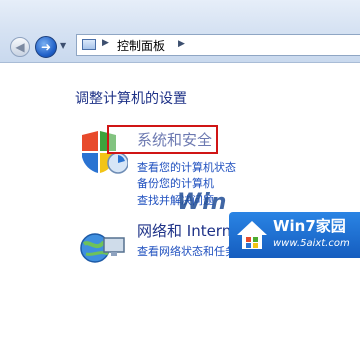 The height and width of the screenshot is (340, 360). What do you see at coordinates (186, 167) in the screenshot?
I see `link-view-computer-status: 查看您的计算机状态` at bounding box center [186, 167].